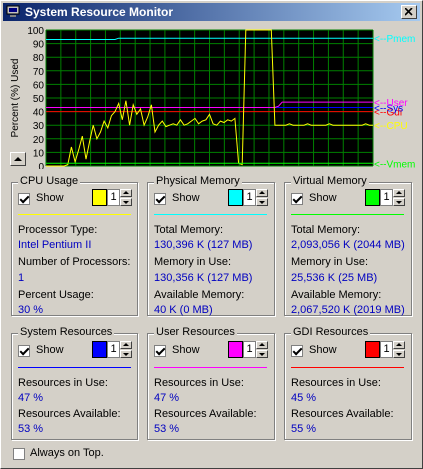  Describe the element at coordinates (210, 367) in the screenshot. I see `user-color-underline` at that location.